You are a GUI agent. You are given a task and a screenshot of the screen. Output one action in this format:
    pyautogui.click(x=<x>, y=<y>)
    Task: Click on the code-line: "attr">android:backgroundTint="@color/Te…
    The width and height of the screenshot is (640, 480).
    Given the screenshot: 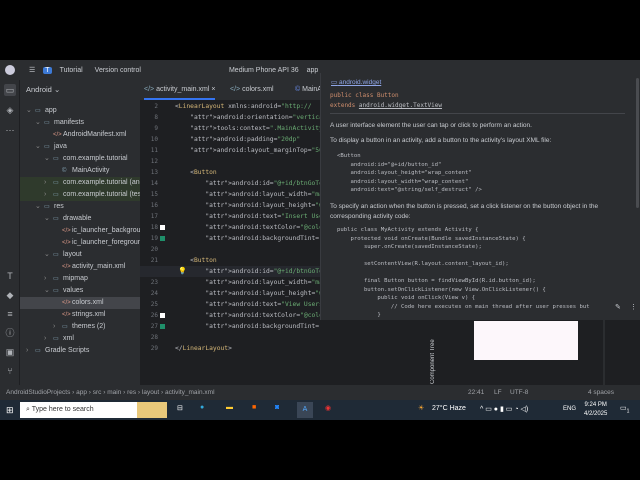 What is the action you would take?
    pyautogui.click(x=247, y=326)
    